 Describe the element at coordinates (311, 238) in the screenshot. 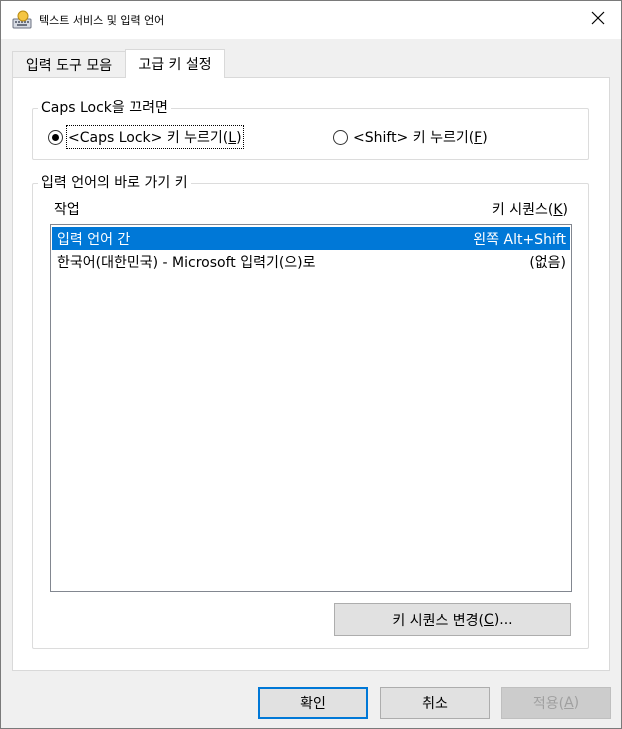

I see `list-item: 입력 언어 간 왼쪽 Alt+Shift` at that location.